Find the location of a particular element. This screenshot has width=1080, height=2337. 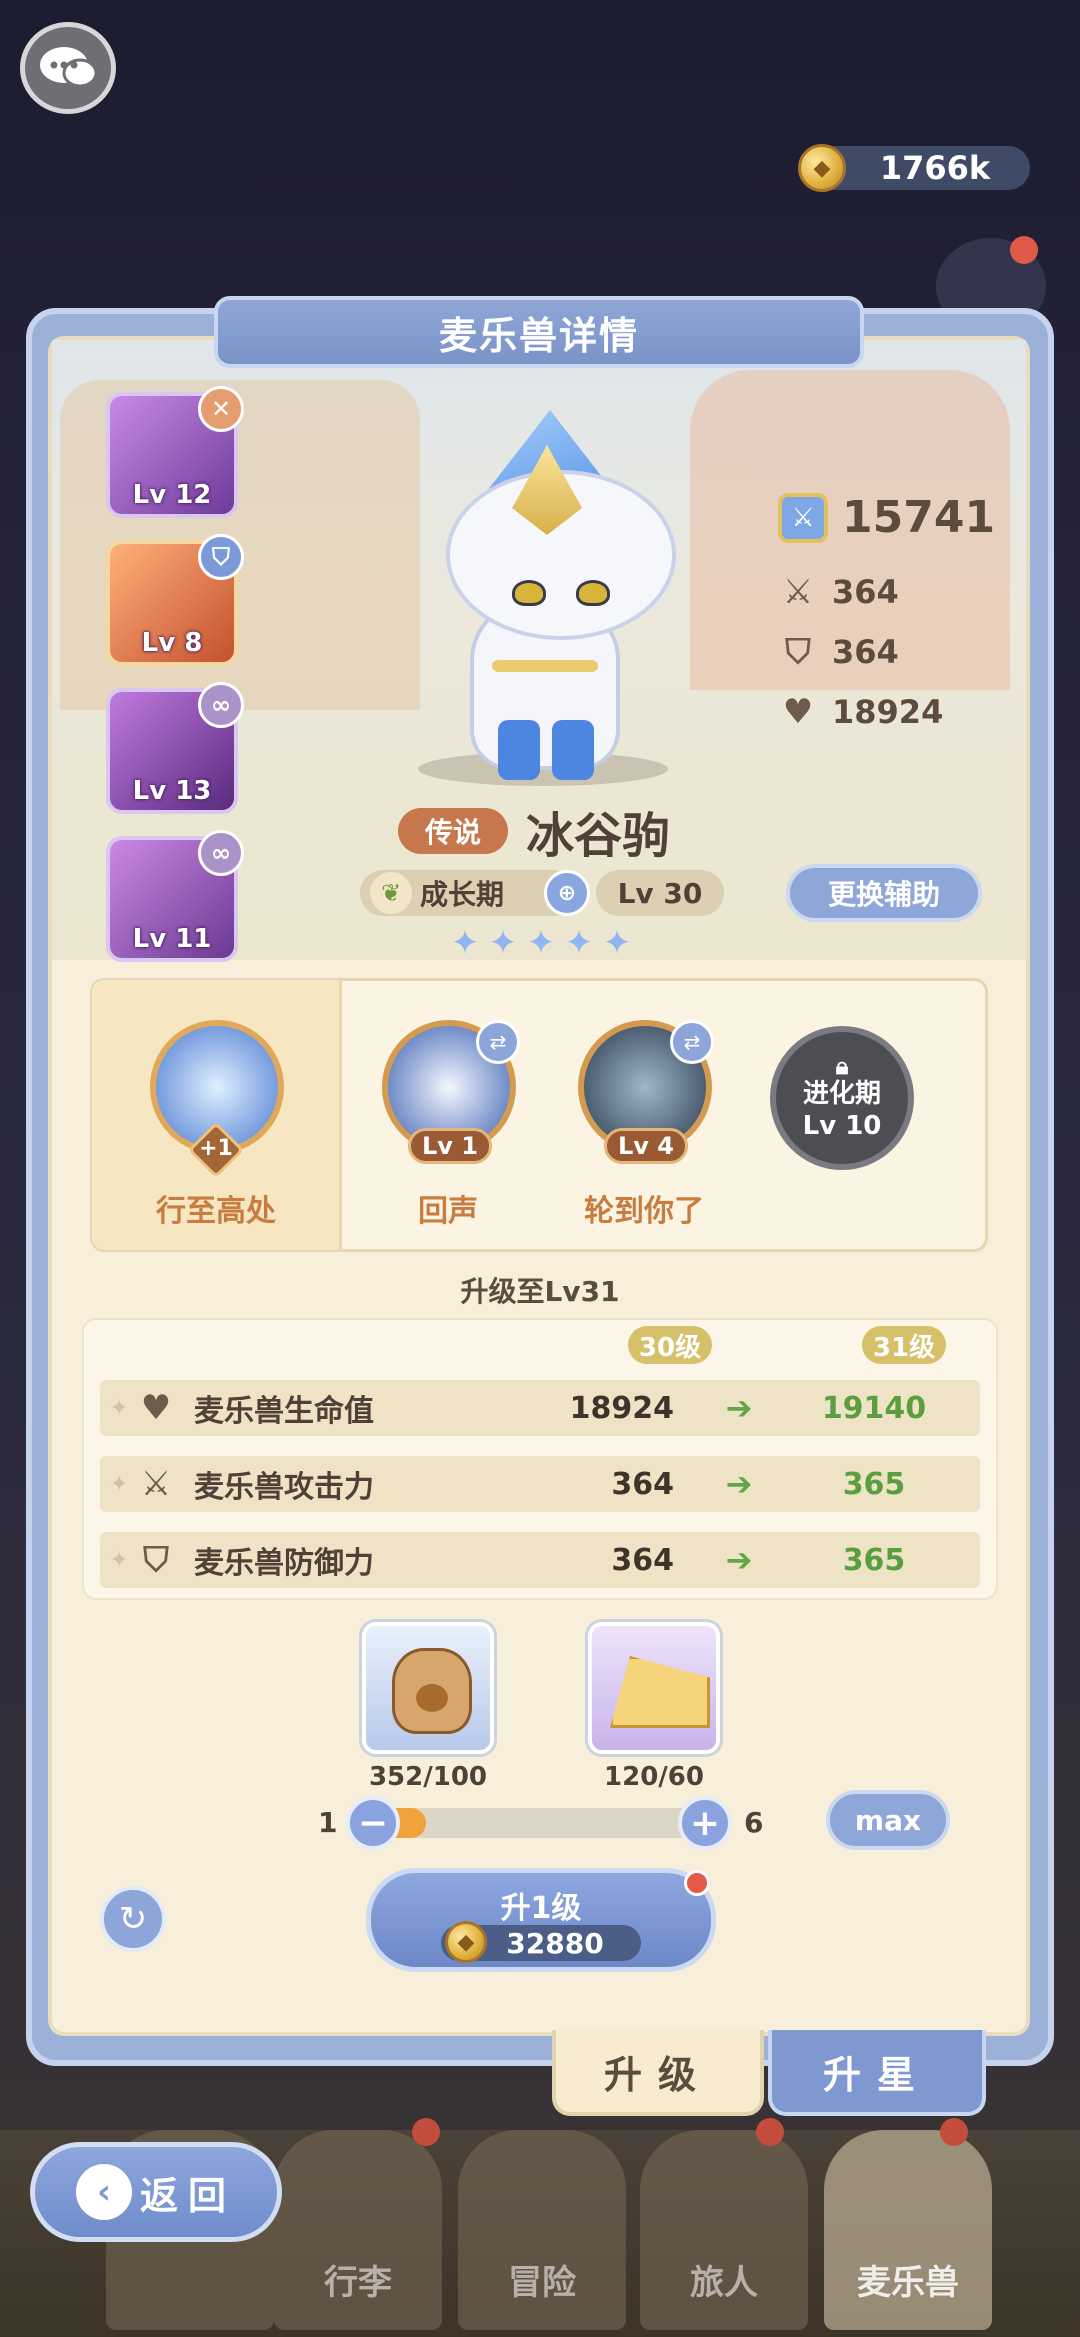

companion-level: Lv 11 is located at coordinates (172, 939).